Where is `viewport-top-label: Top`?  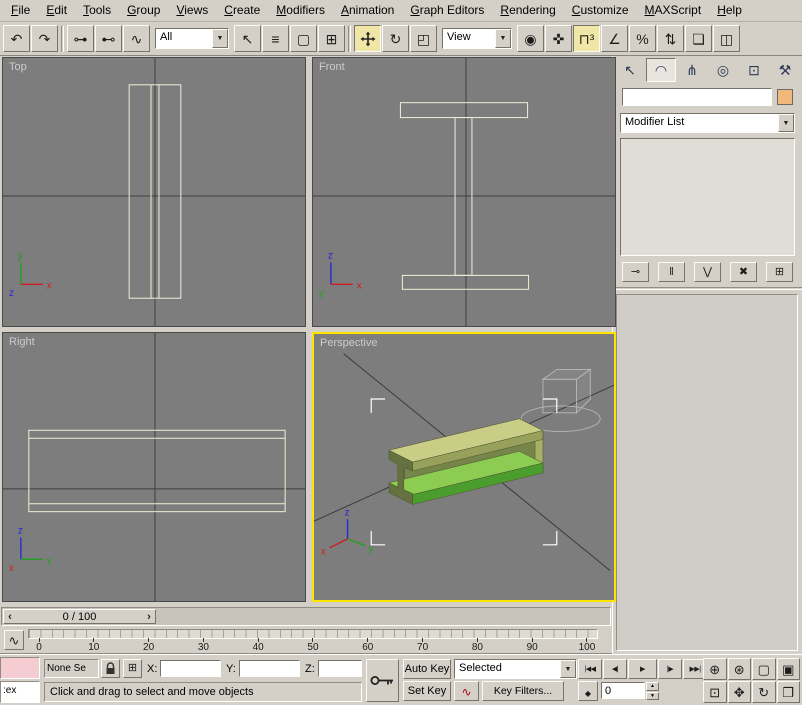
viewport-top-label: Top is located at coordinates (18, 67).